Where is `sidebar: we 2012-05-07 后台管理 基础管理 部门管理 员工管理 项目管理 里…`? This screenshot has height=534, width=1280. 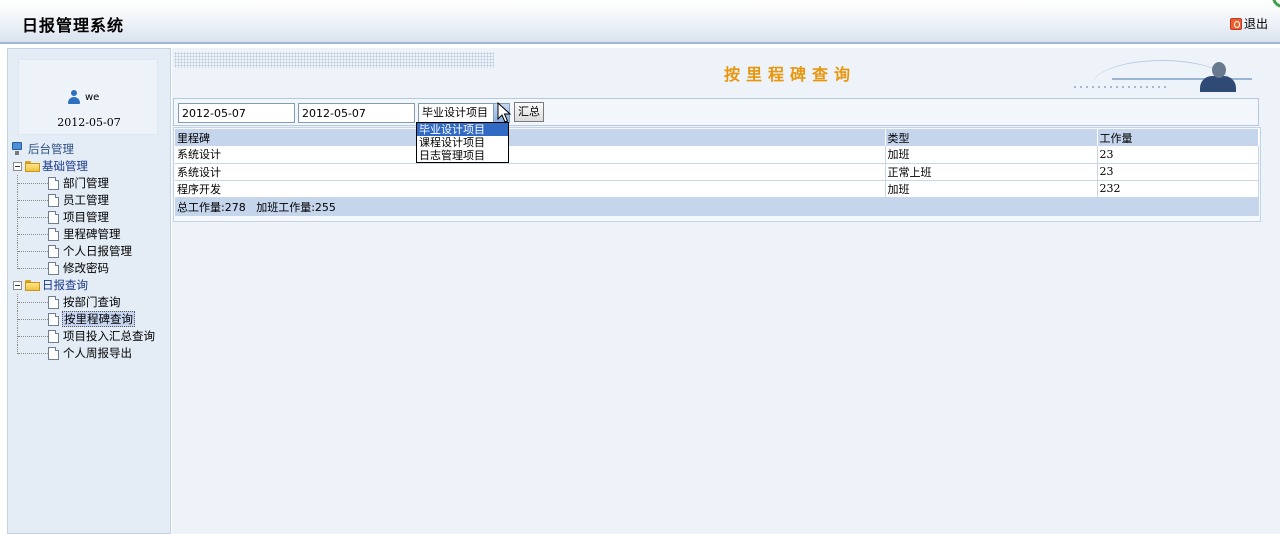 sidebar: we 2012-05-07 后台管理 基础管理 部门管理 员工管理 项目管理 里… is located at coordinates (89, 291).